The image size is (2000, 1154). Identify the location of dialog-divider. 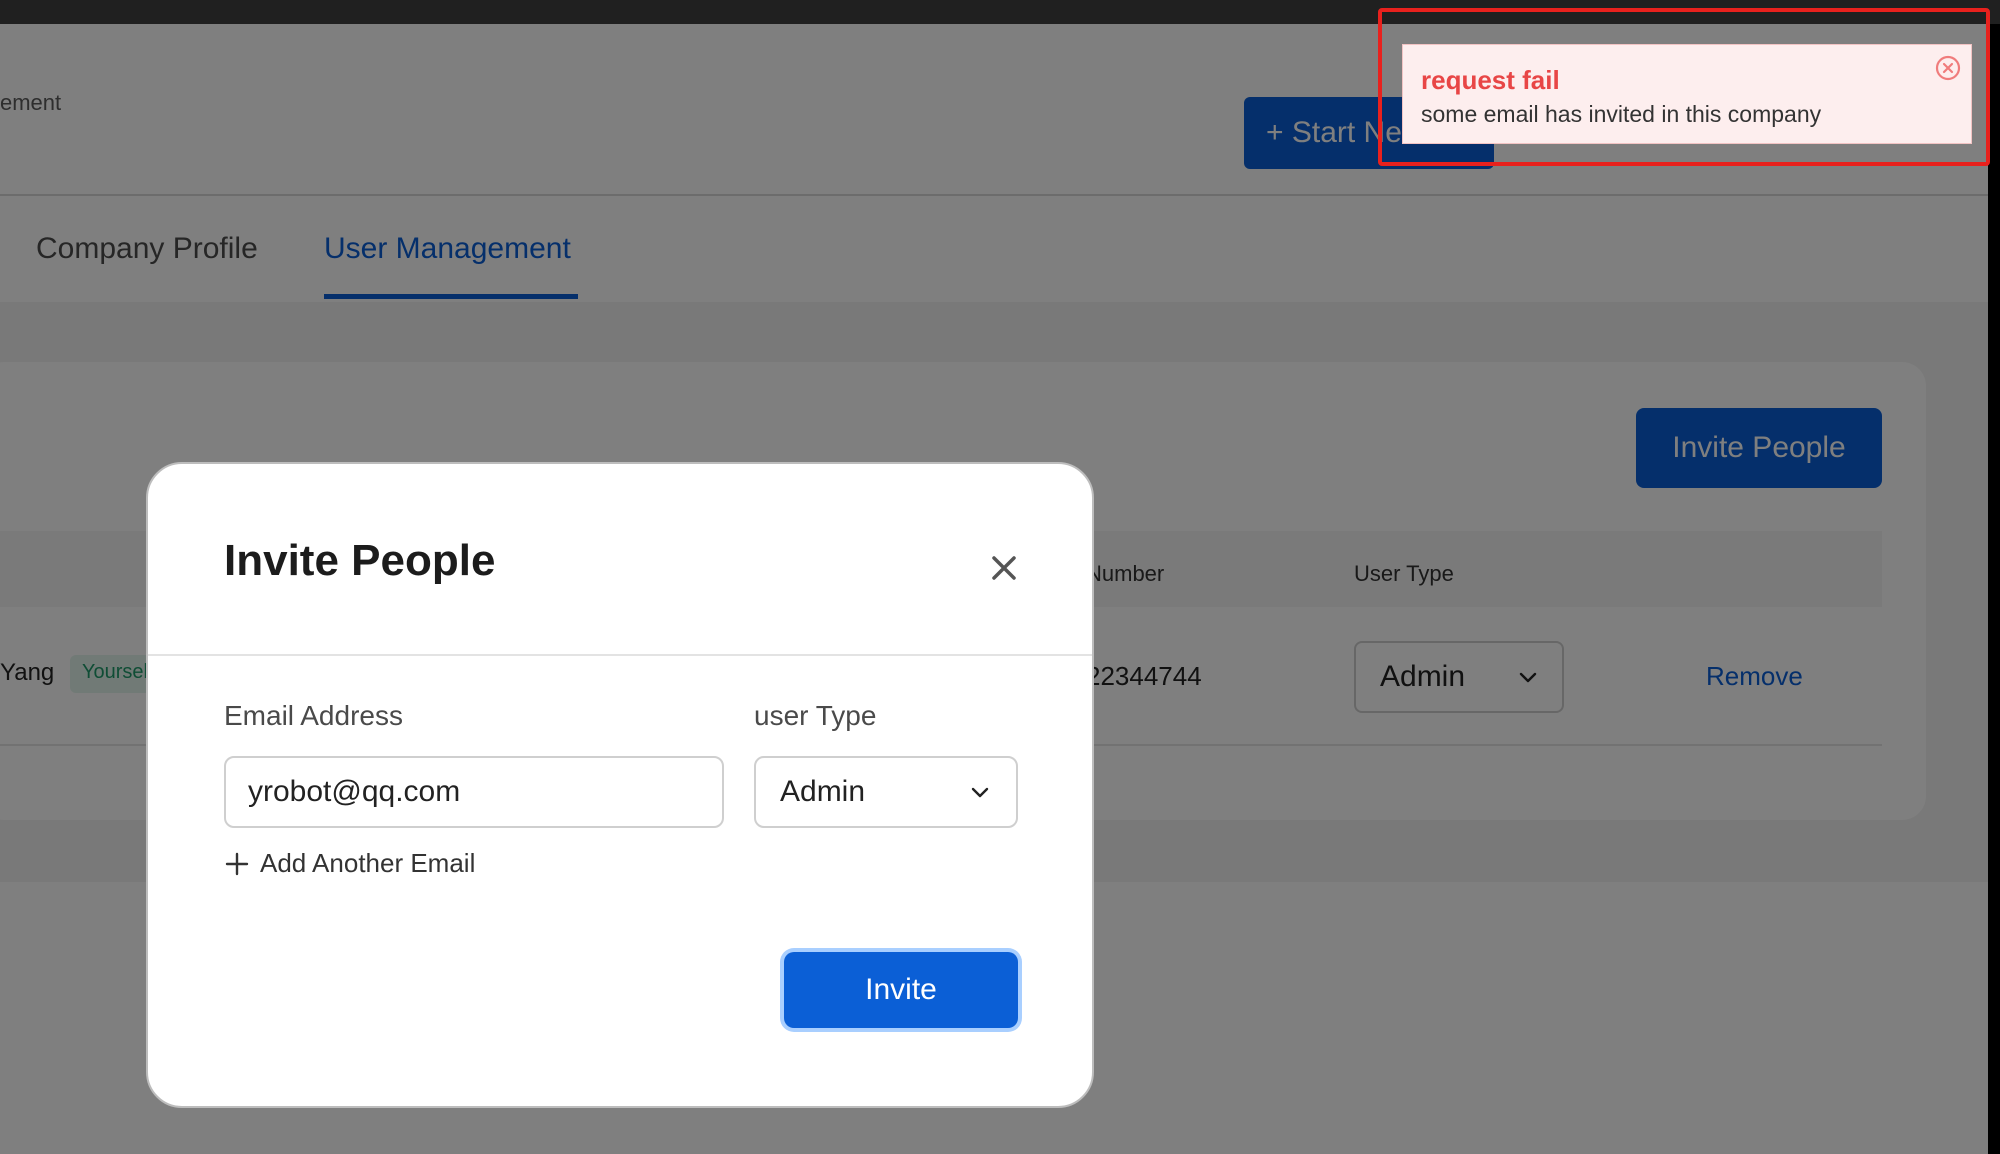
(620, 655).